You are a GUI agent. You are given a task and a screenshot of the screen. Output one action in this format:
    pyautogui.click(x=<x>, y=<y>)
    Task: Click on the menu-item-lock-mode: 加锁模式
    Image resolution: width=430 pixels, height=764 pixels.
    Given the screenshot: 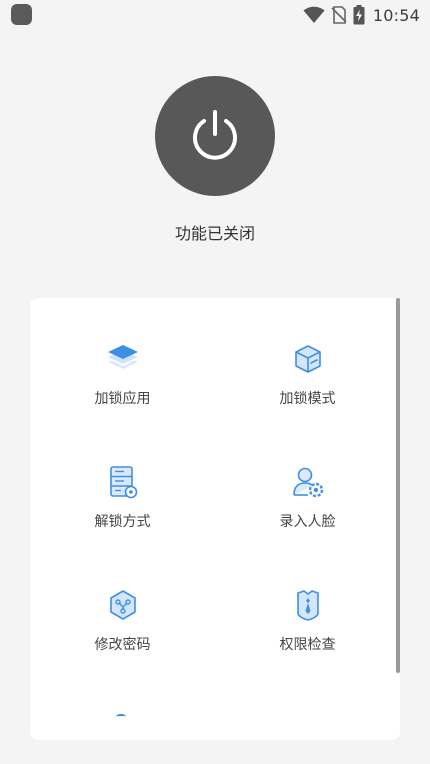 What is the action you would take?
    pyautogui.click(x=307, y=392)
    